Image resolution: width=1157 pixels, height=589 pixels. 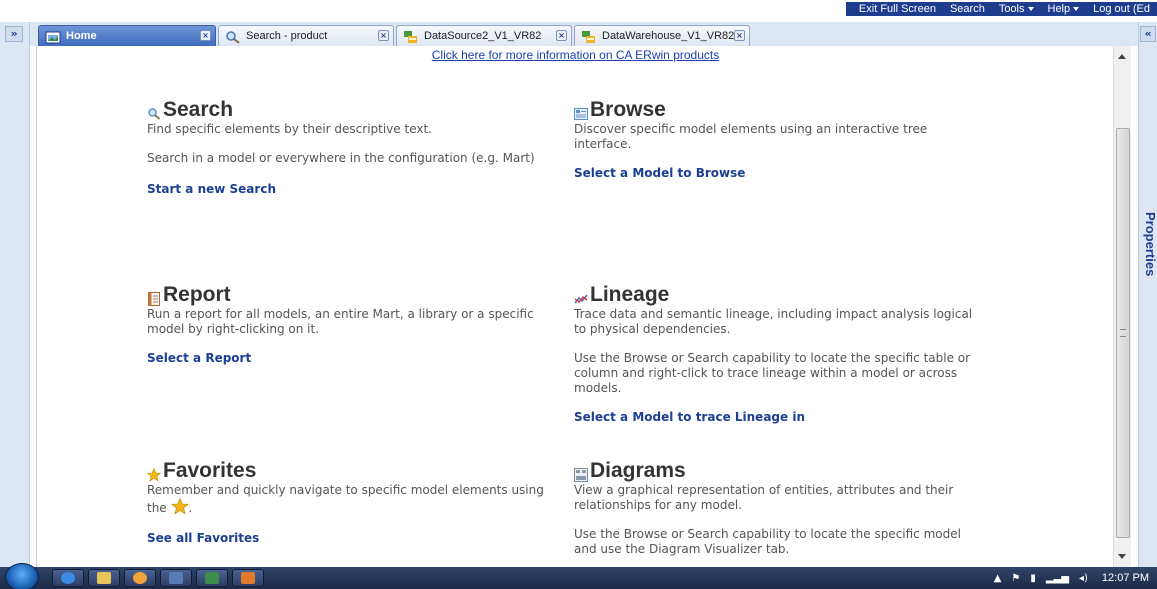 I want to click on taskbar-ie-button, so click(x=68, y=578).